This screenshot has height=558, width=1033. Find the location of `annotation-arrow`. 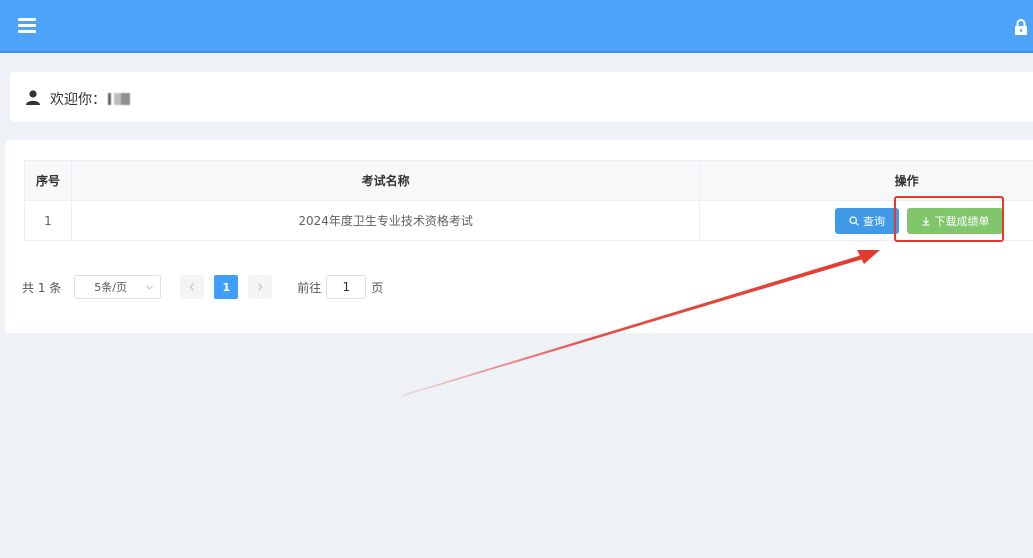

annotation-arrow is located at coordinates (641, 323).